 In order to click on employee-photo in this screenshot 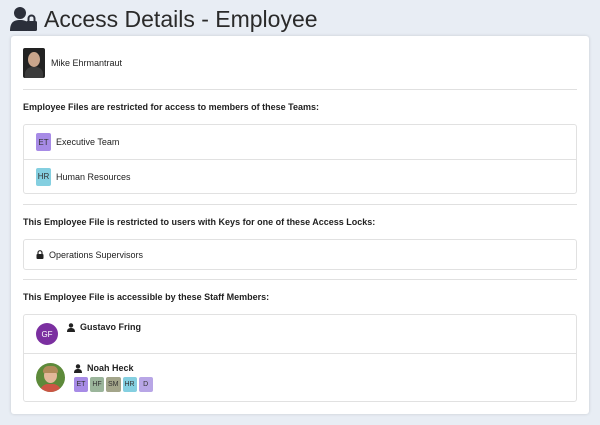, I will do `click(34, 63)`.